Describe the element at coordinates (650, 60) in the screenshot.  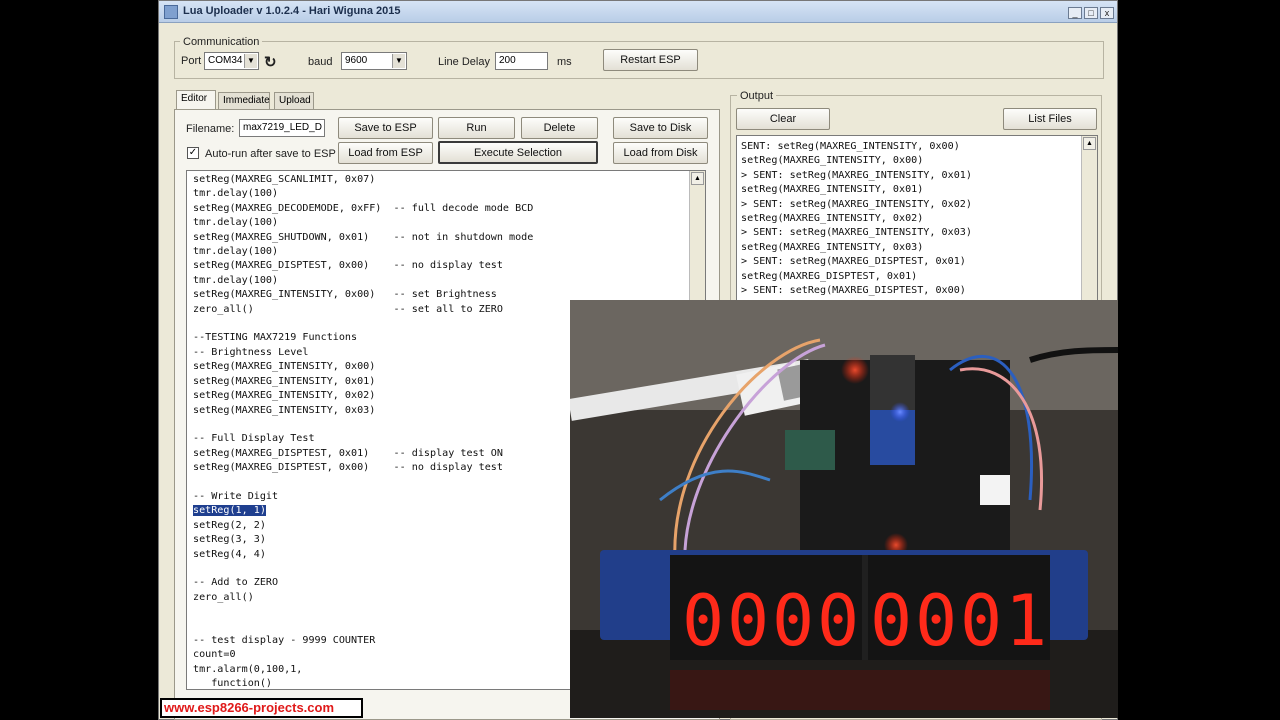
I see `restart-esp-button: Restart ESP` at that location.